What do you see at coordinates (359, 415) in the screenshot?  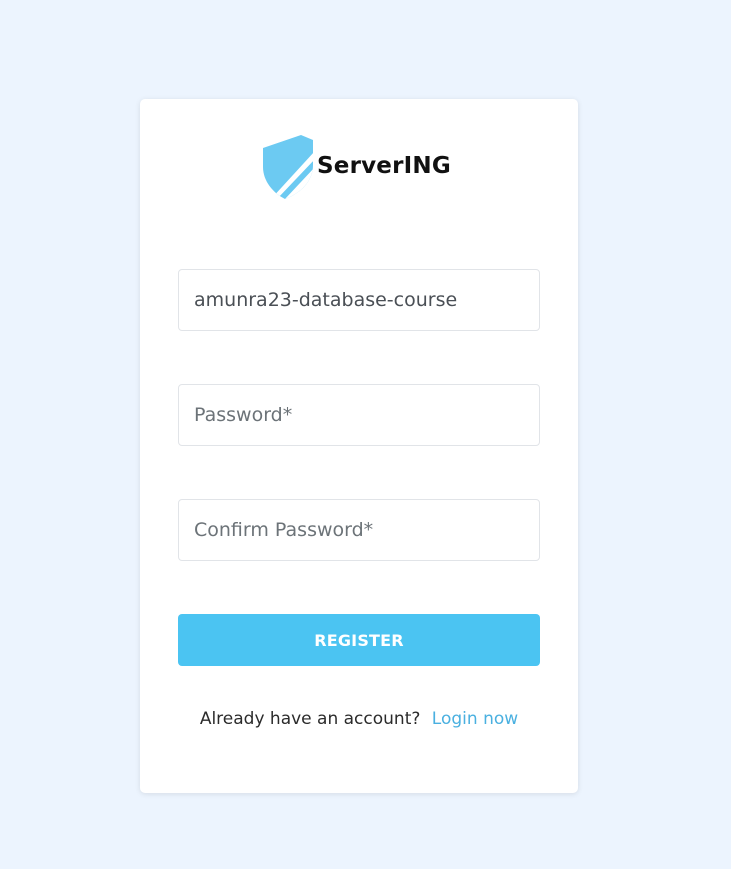 I see `password-field` at bounding box center [359, 415].